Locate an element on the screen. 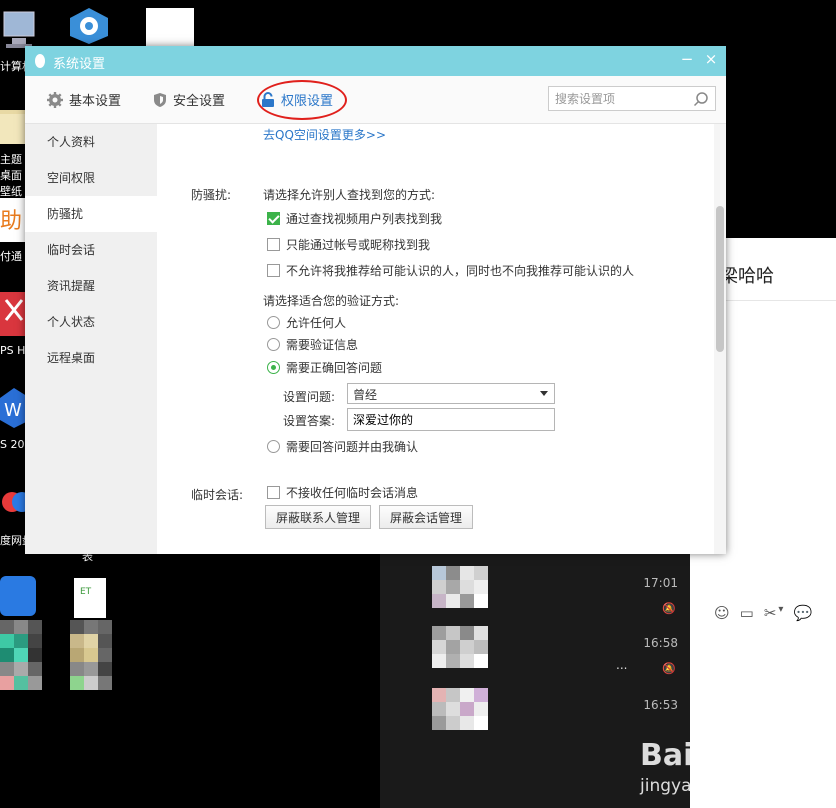 The height and width of the screenshot is (808, 836). content-scrollbar is located at coordinates (720, 339).